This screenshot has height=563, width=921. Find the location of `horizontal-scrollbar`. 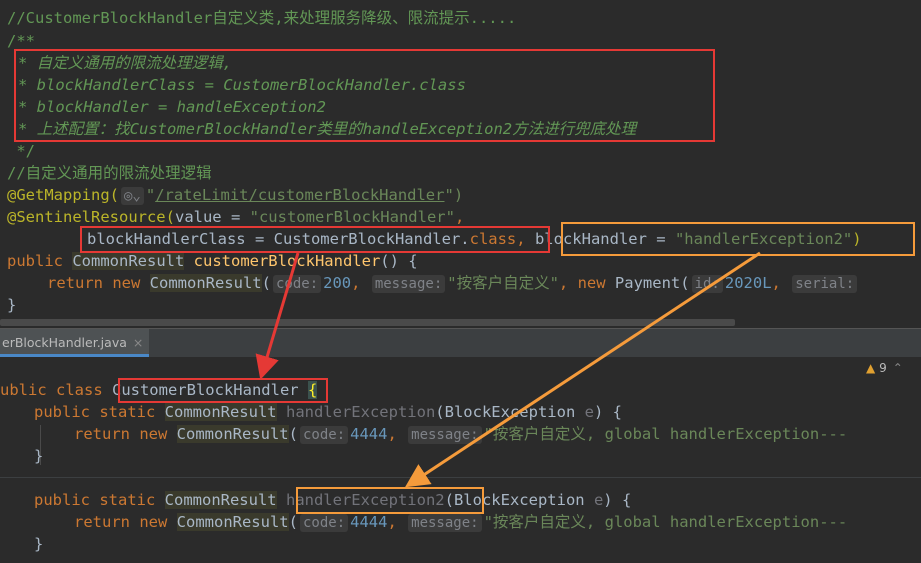

horizontal-scrollbar is located at coordinates (367, 322).